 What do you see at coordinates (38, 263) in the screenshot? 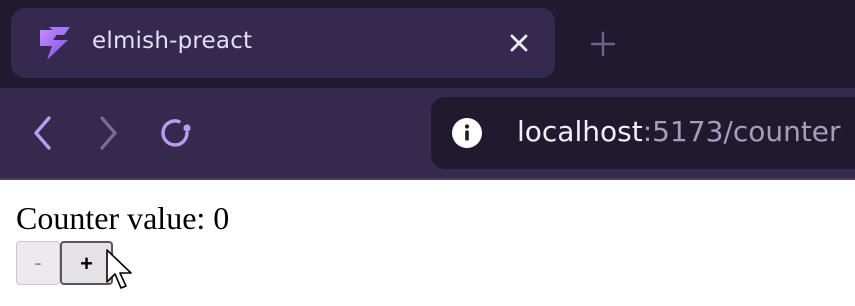
I see `decrement-button: -` at bounding box center [38, 263].